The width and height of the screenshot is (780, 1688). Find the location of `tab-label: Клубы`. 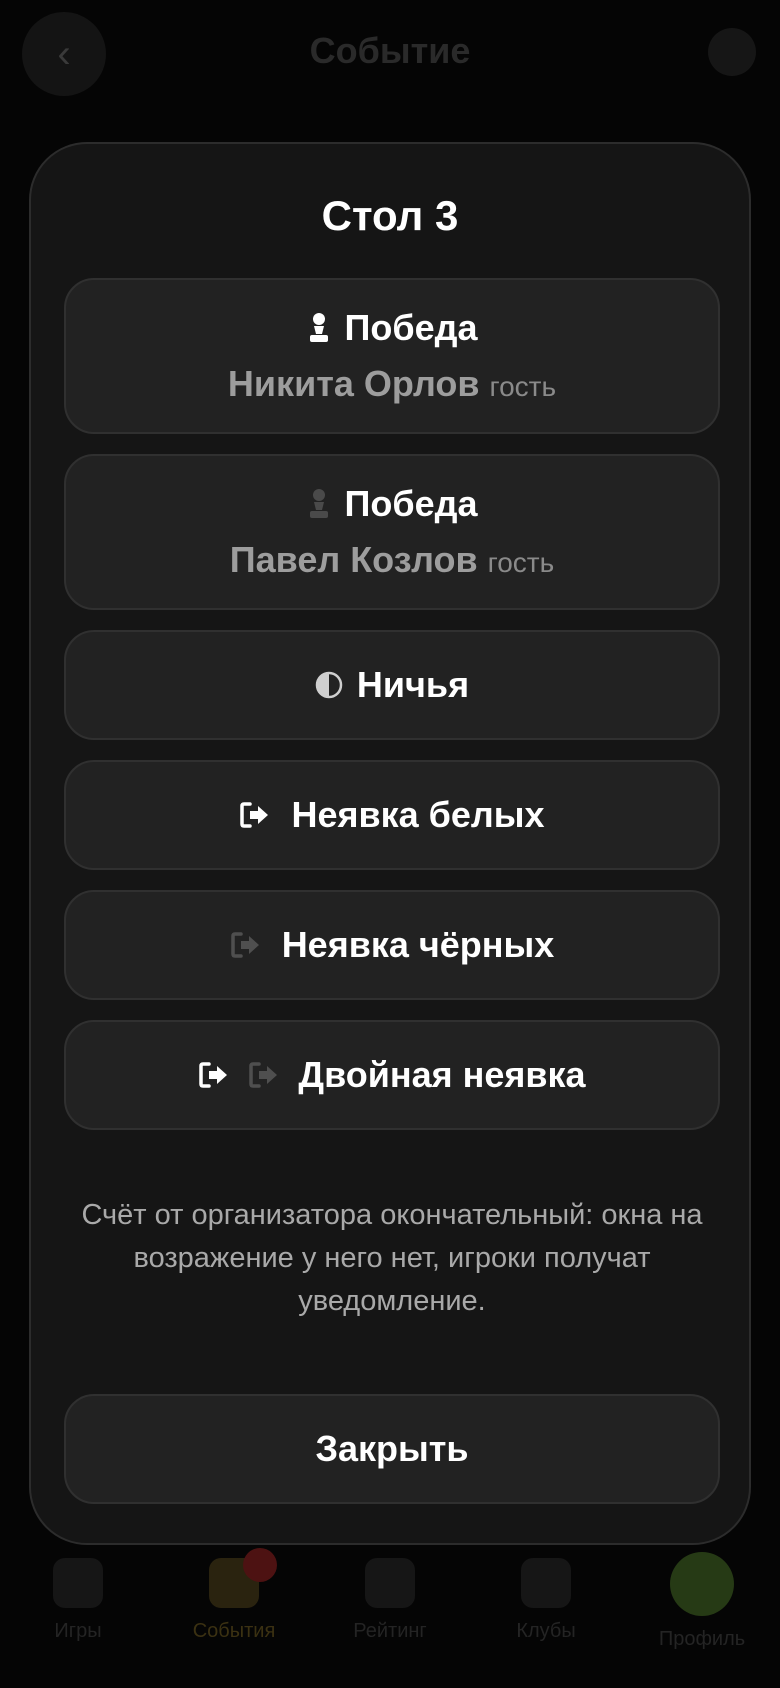

tab-label: Клубы is located at coordinates (546, 1631).